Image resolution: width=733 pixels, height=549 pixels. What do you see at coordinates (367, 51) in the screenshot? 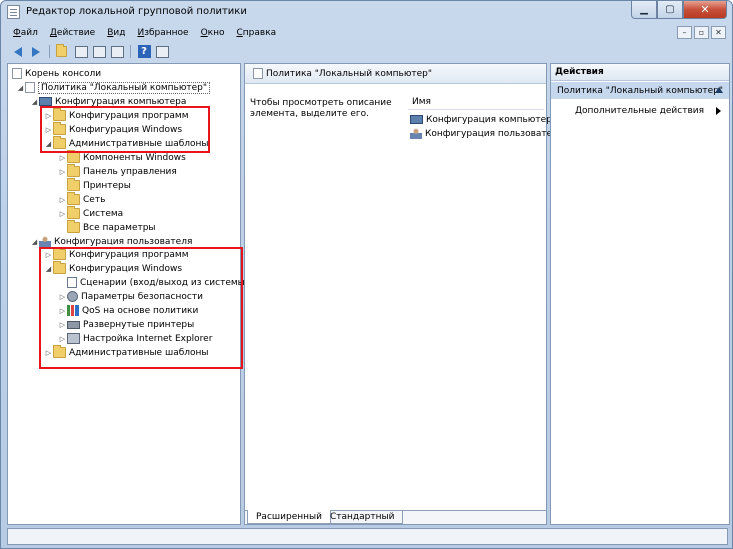
I see `toolbar: ?` at bounding box center [367, 51].